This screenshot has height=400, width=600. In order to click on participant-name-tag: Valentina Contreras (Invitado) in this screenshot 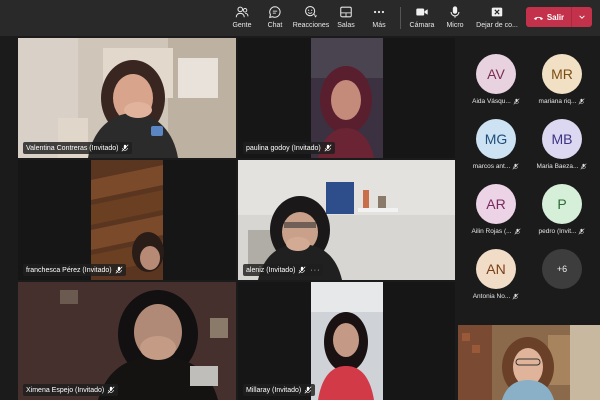, I will do `click(78, 148)`.